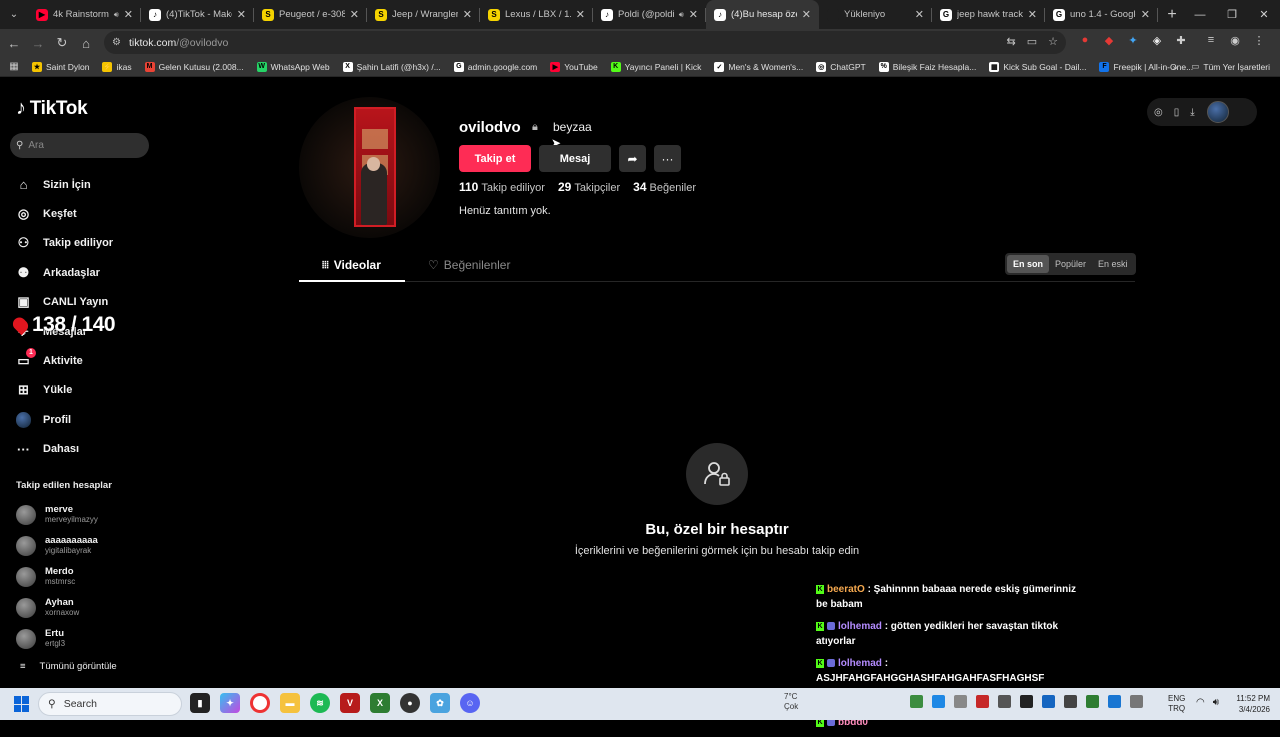  Describe the element at coordinates (875, 14) in the screenshot. I see `browser-tab: Yükleniyo ✕` at that location.